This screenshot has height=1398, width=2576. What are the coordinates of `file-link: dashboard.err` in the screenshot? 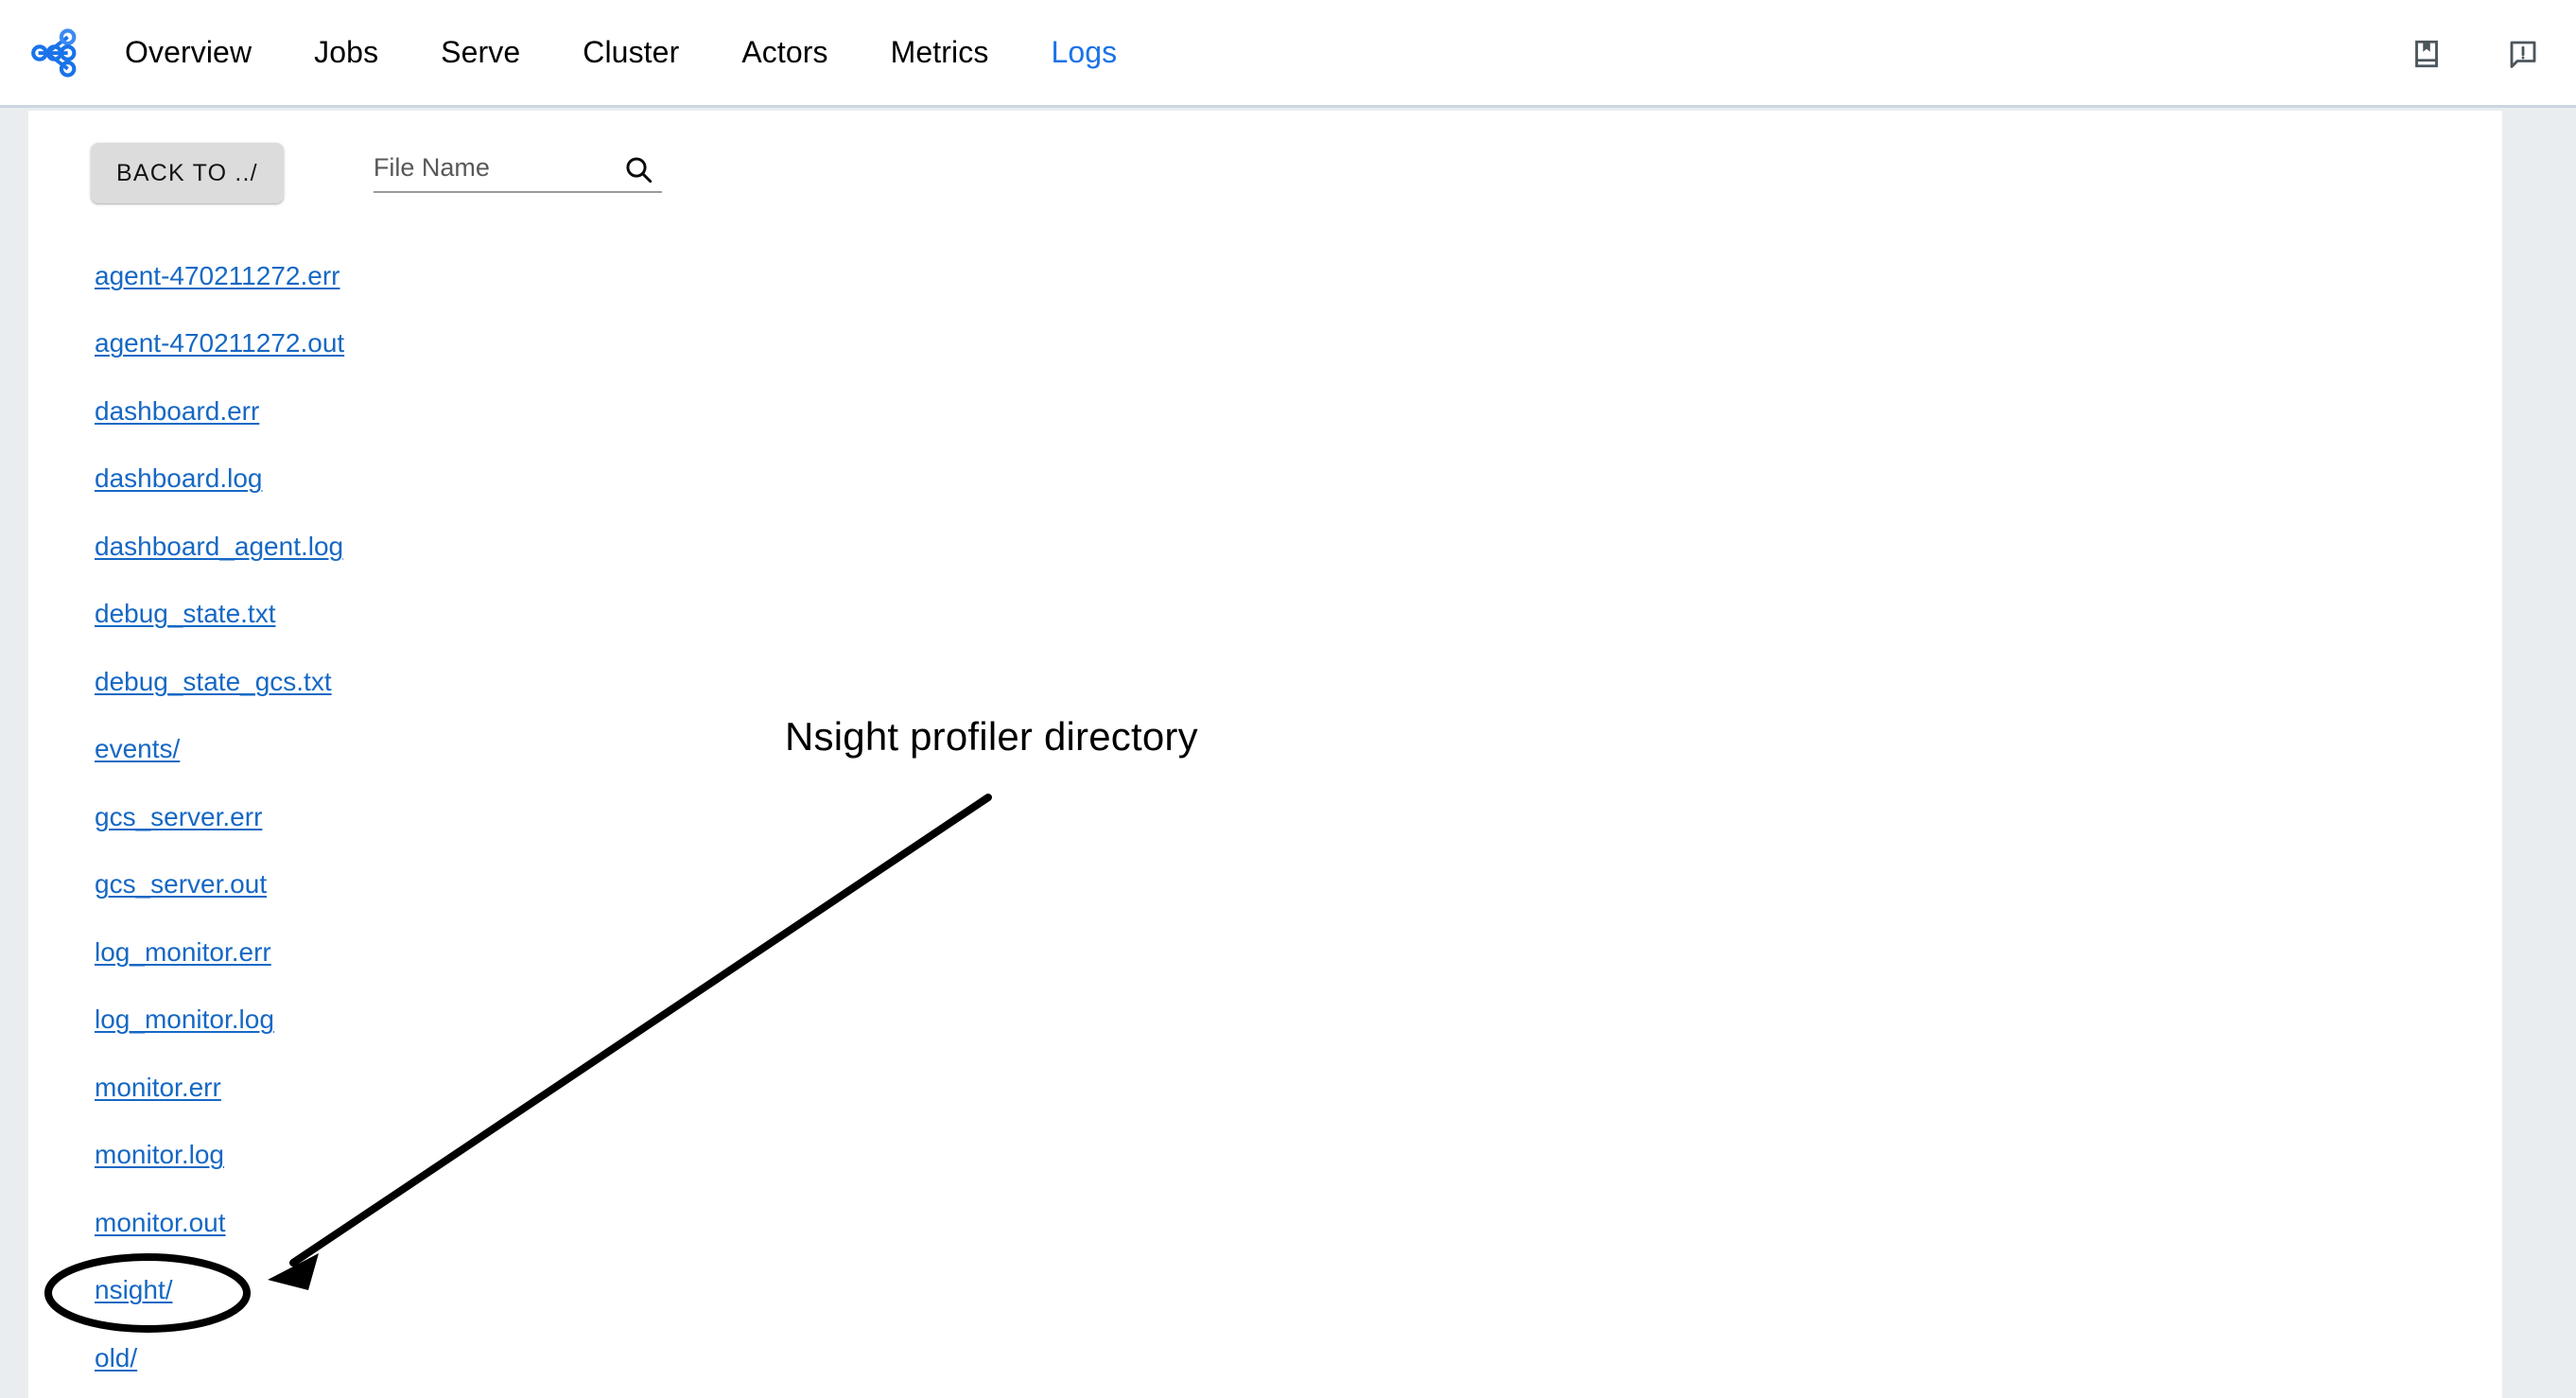 It's located at (177, 411).